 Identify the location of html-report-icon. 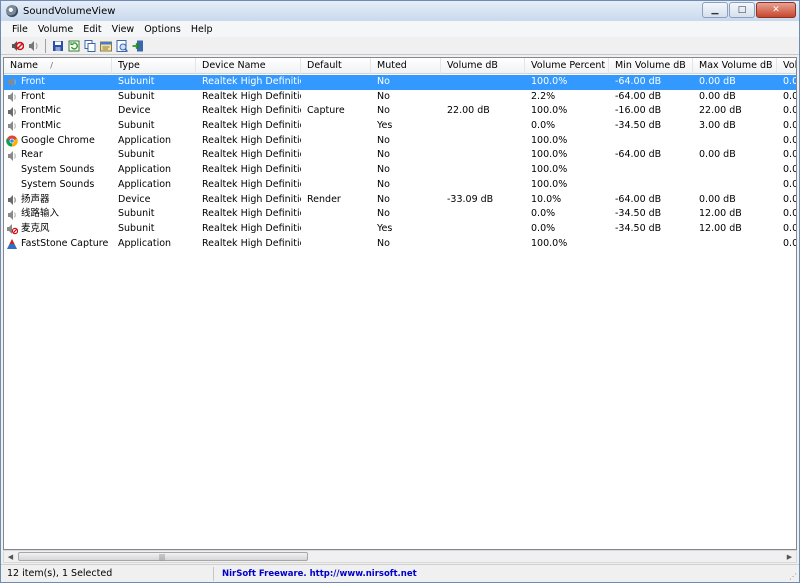
(122, 45).